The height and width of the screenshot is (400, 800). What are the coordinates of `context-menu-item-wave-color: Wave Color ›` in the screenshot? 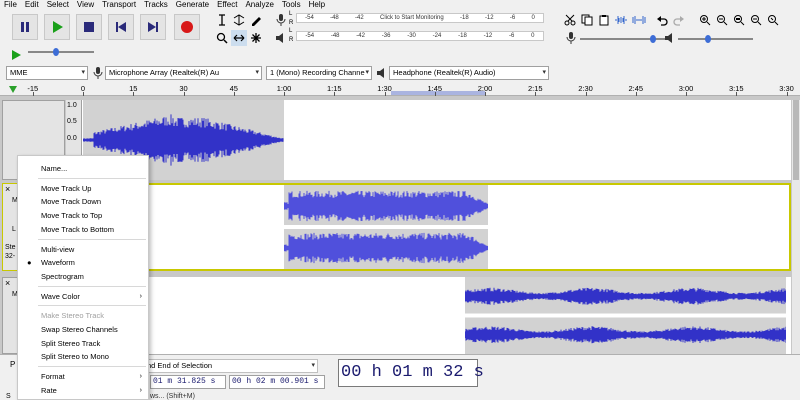 It's located at (83, 296).